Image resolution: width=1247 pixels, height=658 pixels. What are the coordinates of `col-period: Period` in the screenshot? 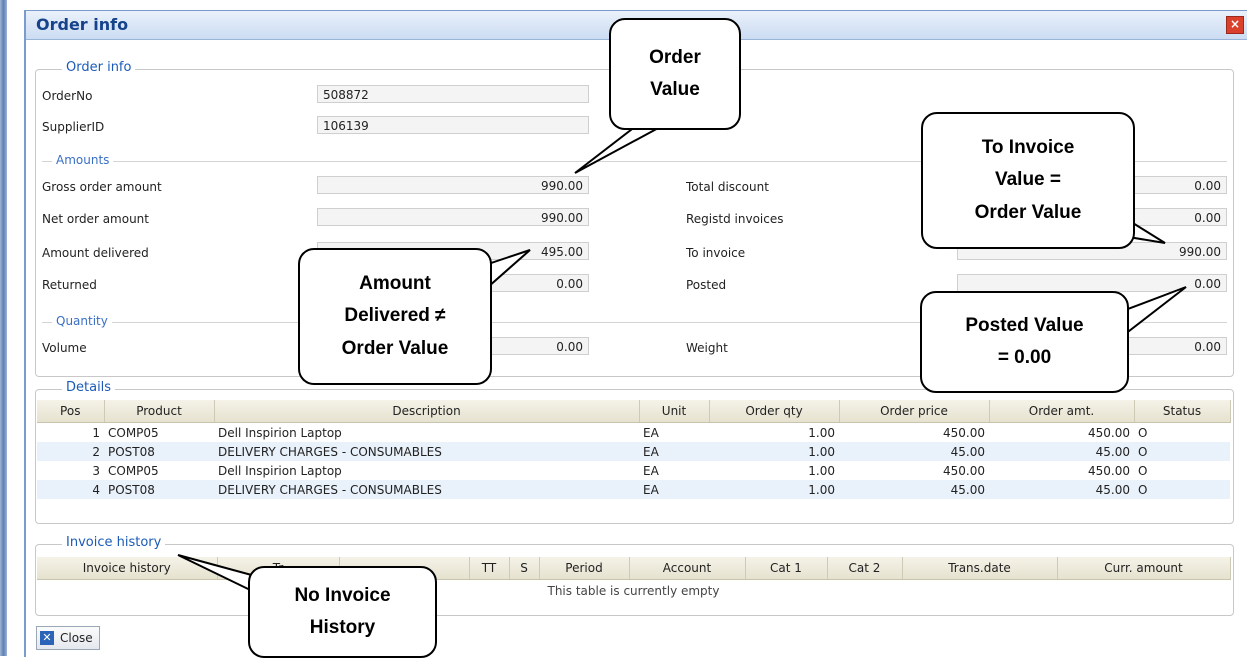 It's located at (584, 568).